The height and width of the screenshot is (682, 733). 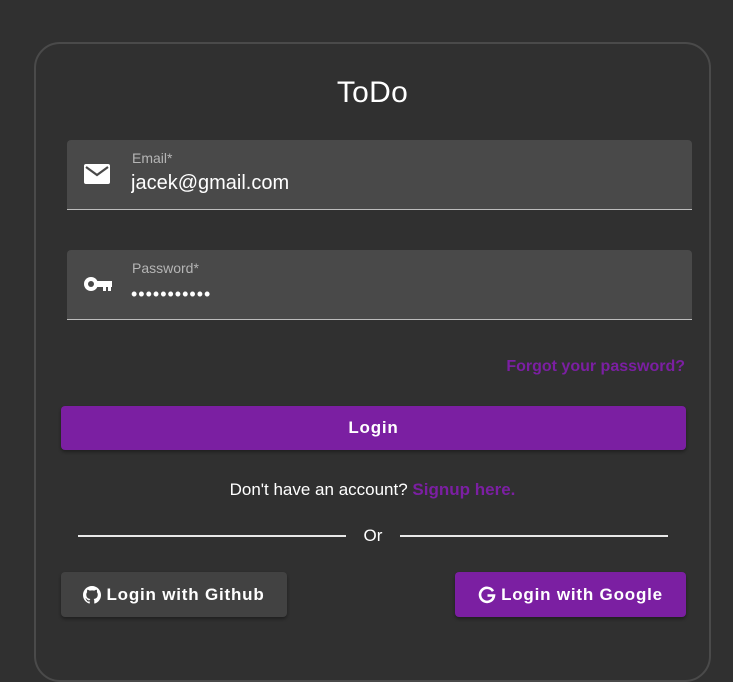 What do you see at coordinates (92, 594) in the screenshot?
I see `github-icon` at bounding box center [92, 594].